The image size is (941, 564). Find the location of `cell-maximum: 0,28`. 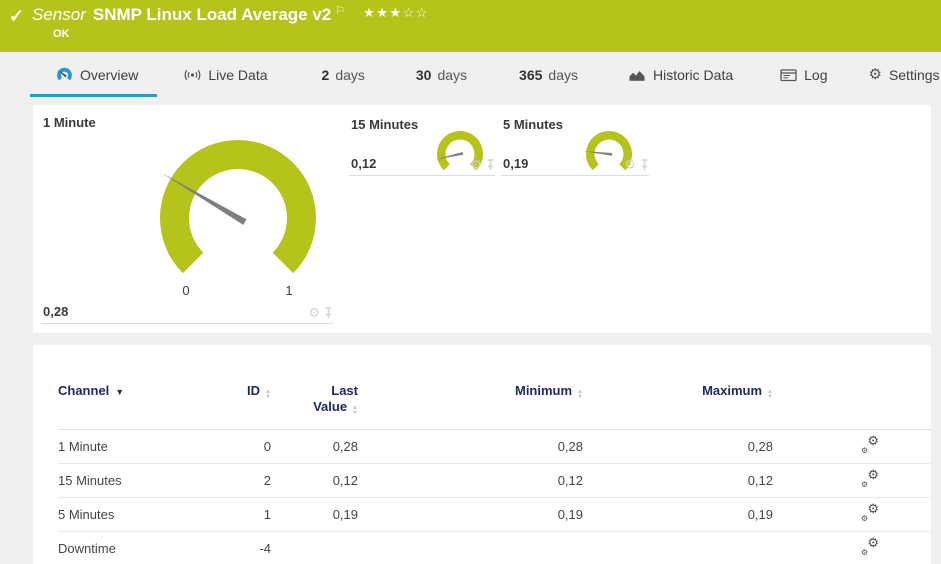

cell-maximum: 0,28 is located at coordinates (760, 446).